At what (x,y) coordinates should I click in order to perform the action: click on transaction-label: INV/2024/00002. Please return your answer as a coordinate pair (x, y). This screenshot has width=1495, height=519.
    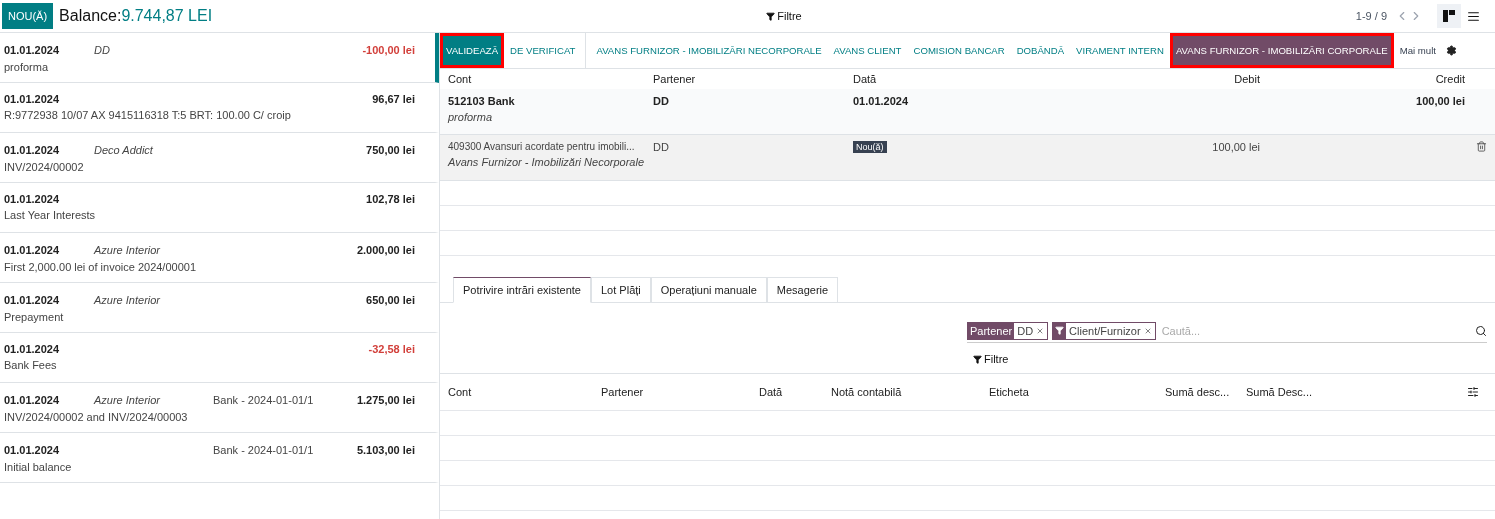
    Looking at the image, I should click on (44, 167).